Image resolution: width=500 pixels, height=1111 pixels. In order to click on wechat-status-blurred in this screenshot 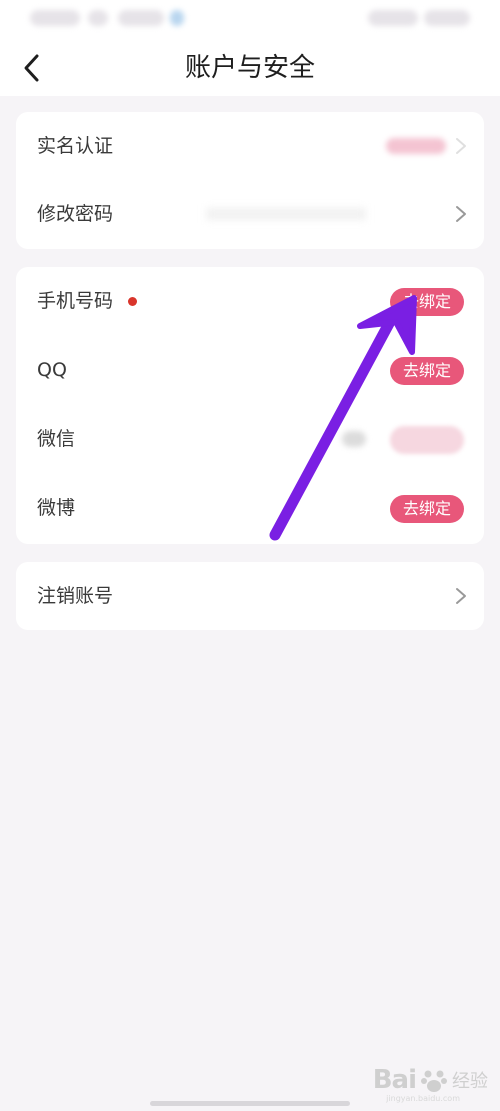, I will do `click(354, 439)`.